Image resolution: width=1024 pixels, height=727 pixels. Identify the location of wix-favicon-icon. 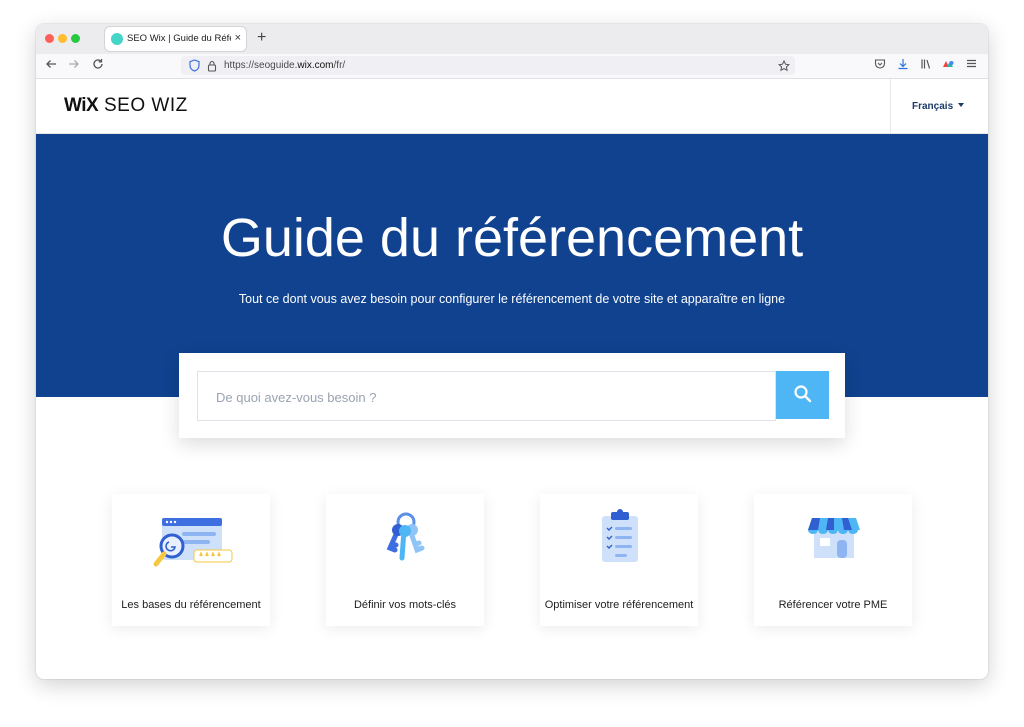
(117, 39).